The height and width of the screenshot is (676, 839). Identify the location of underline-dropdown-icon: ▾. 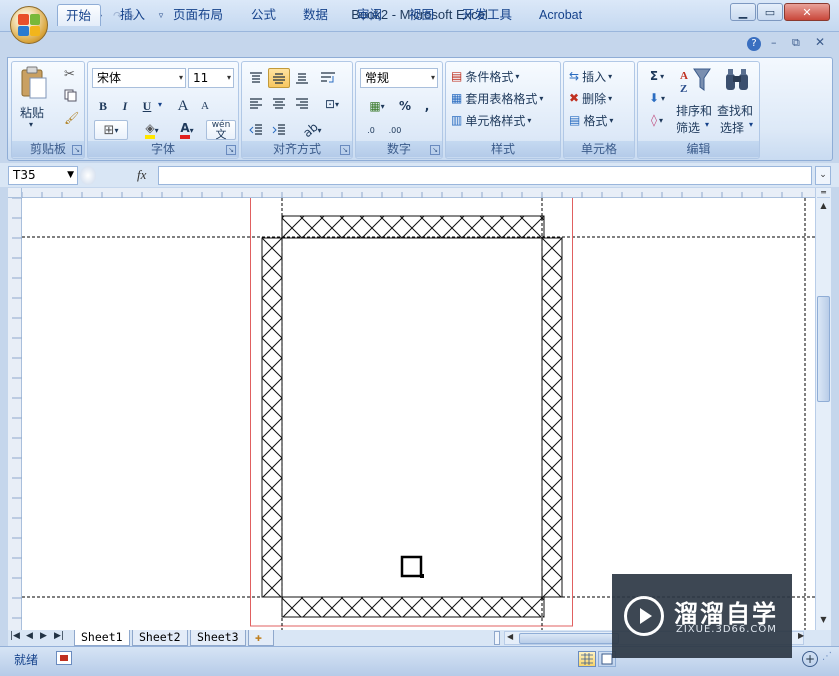
(160, 104).